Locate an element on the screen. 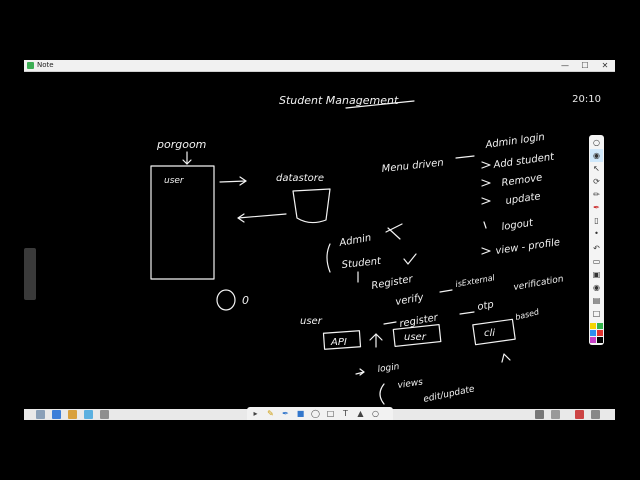 Image resolution: width=640 pixels, height=480 pixels. api-label: API is located at coordinates (338, 342).